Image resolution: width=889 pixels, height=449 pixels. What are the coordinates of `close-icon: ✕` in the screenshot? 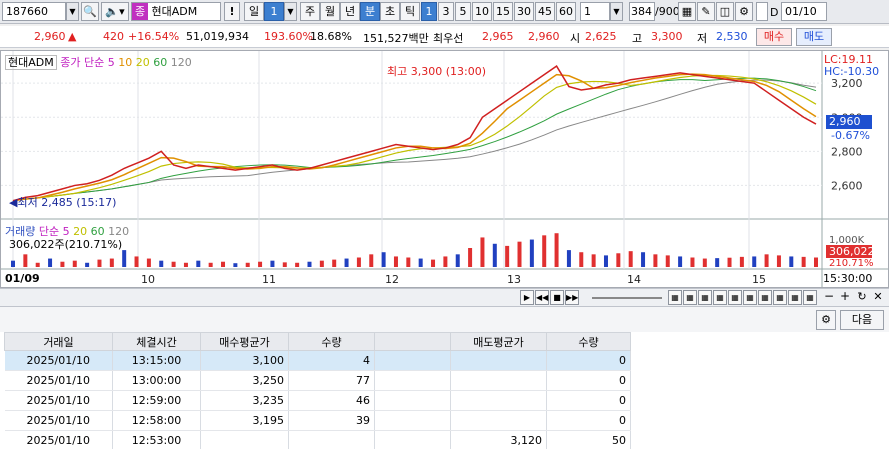 It's located at (878, 297).